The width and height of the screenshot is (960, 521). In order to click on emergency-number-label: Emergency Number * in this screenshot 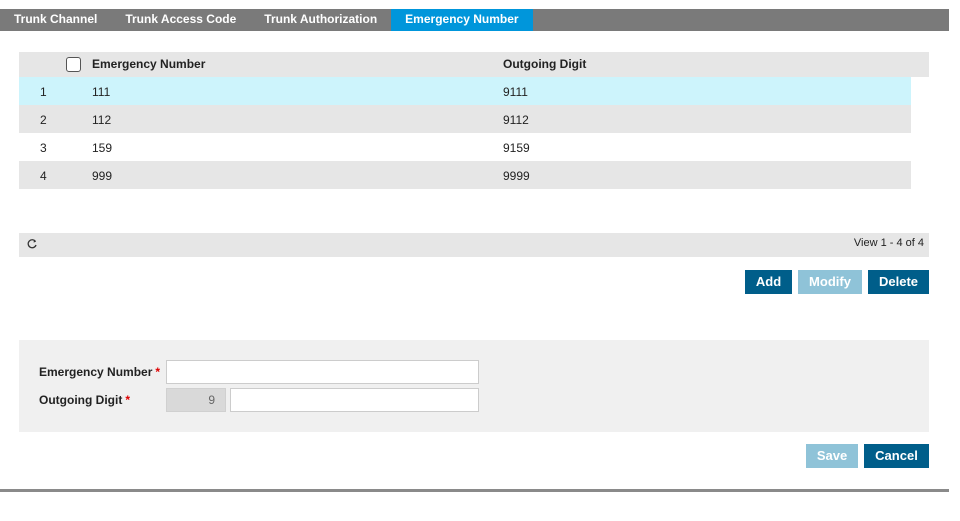, I will do `click(99, 372)`.